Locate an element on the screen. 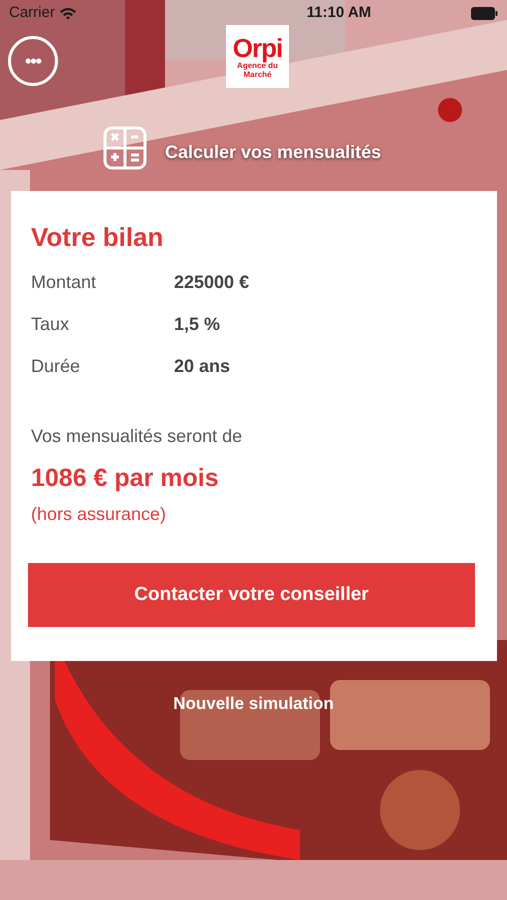 The height and width of the screenshot is (900, 507). field-value: 1,5 % is located at coordinates (197, 324).